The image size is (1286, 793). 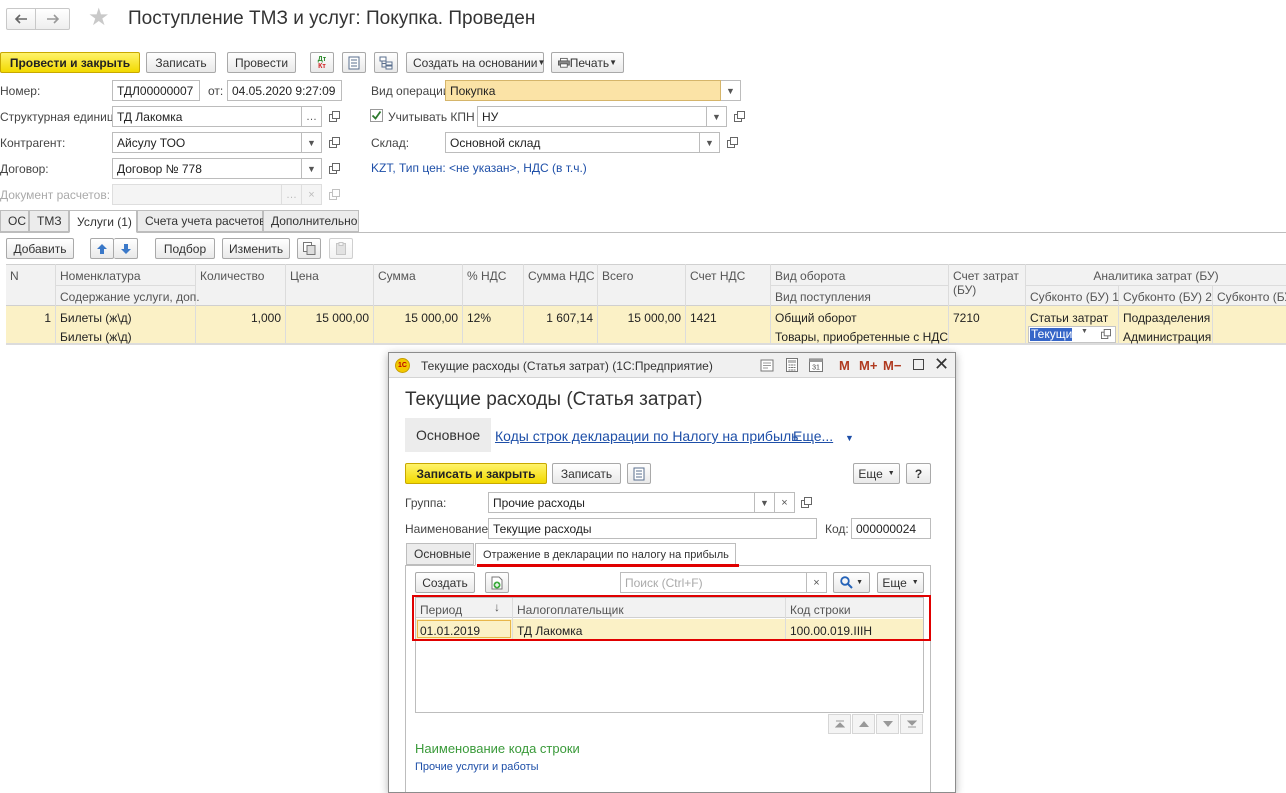 What do you see at coordinates (497, 582) in the screenshot?
I see `add-from-file-button` at bounding box center [497, 582].